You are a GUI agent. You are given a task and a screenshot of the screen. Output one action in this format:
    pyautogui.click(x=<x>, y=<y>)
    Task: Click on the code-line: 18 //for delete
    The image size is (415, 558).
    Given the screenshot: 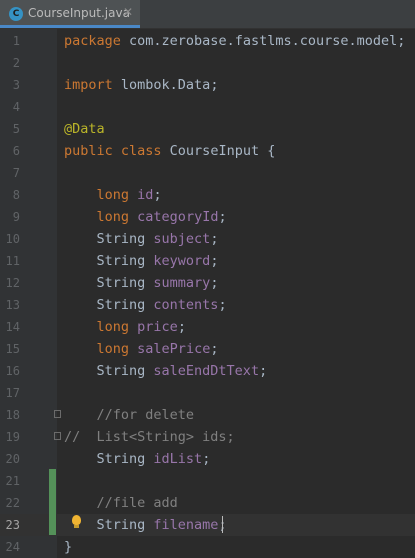 What is the action you would take?
    pyautogui.click(x=207, y=415)
    